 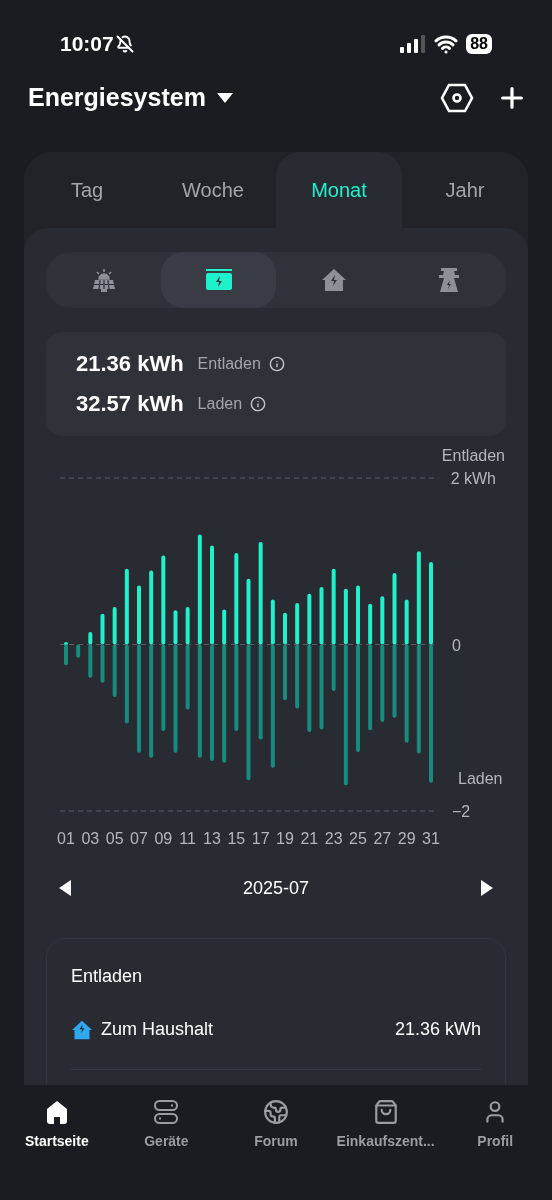 What do you see at coordinates (213, 190) in the screenshot?
I see `period-tab: Woche` at bounding box center [213, 190].